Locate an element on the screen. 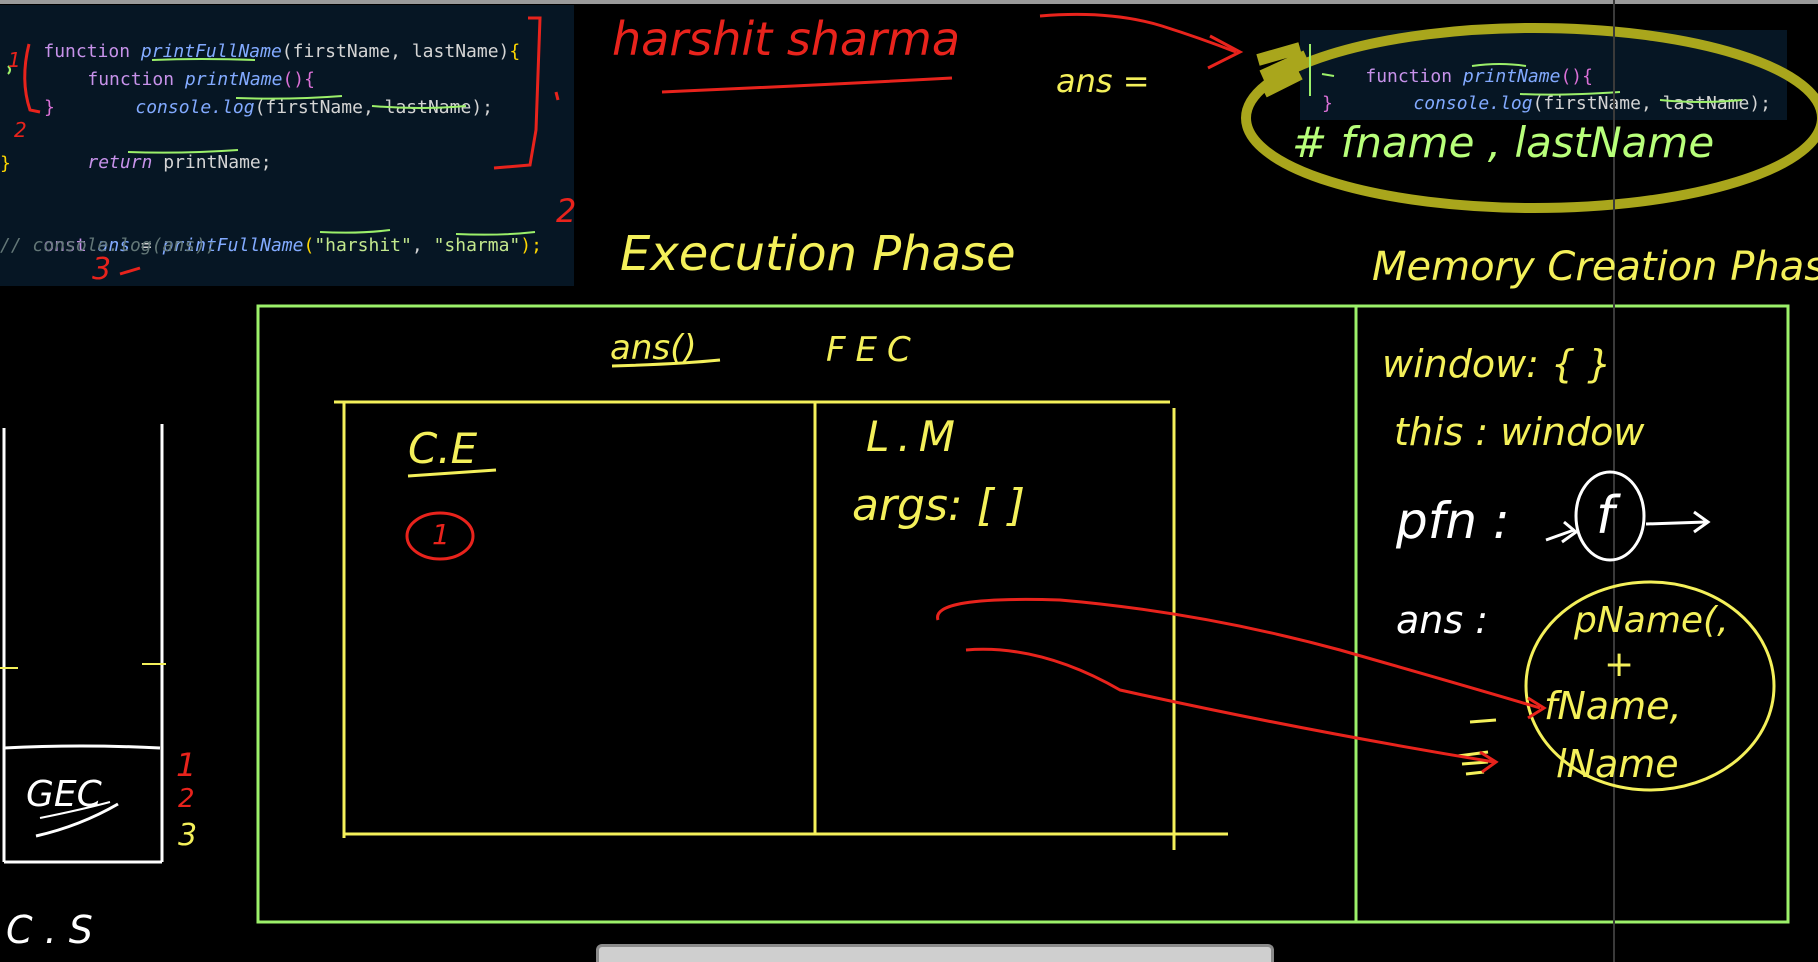  this-entry: this : window is located at coordinates (1519, 432).